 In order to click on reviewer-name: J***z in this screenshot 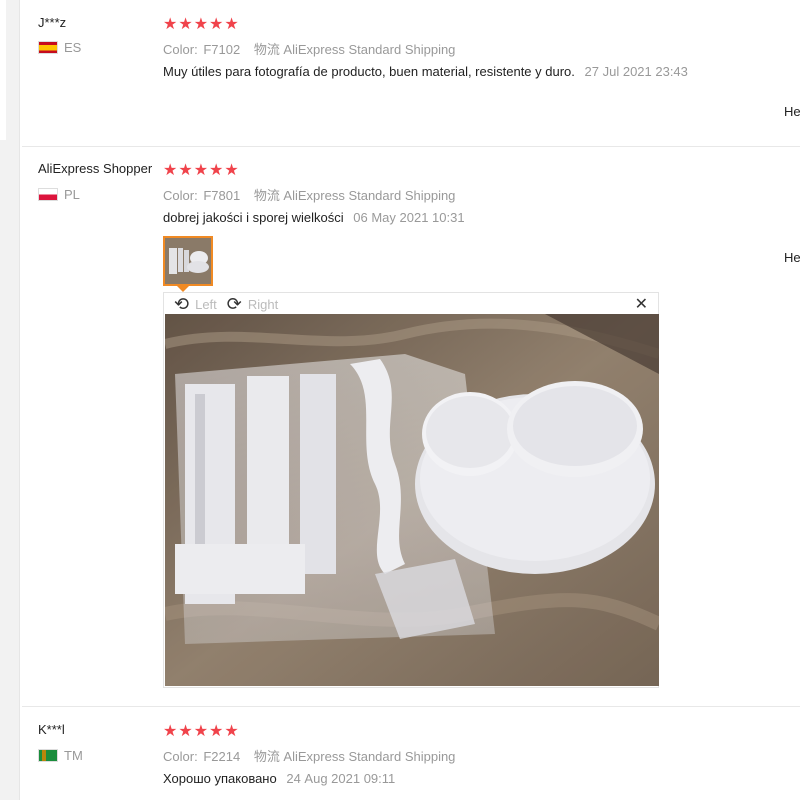, I will do `click(52, 22)`.